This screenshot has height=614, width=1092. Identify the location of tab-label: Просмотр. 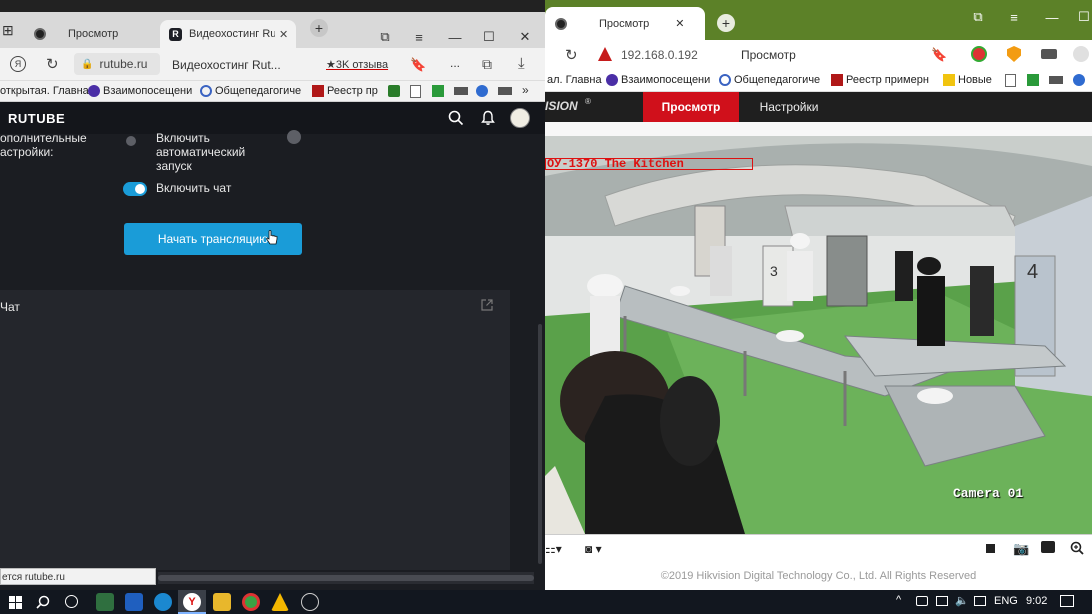
(93, 34).